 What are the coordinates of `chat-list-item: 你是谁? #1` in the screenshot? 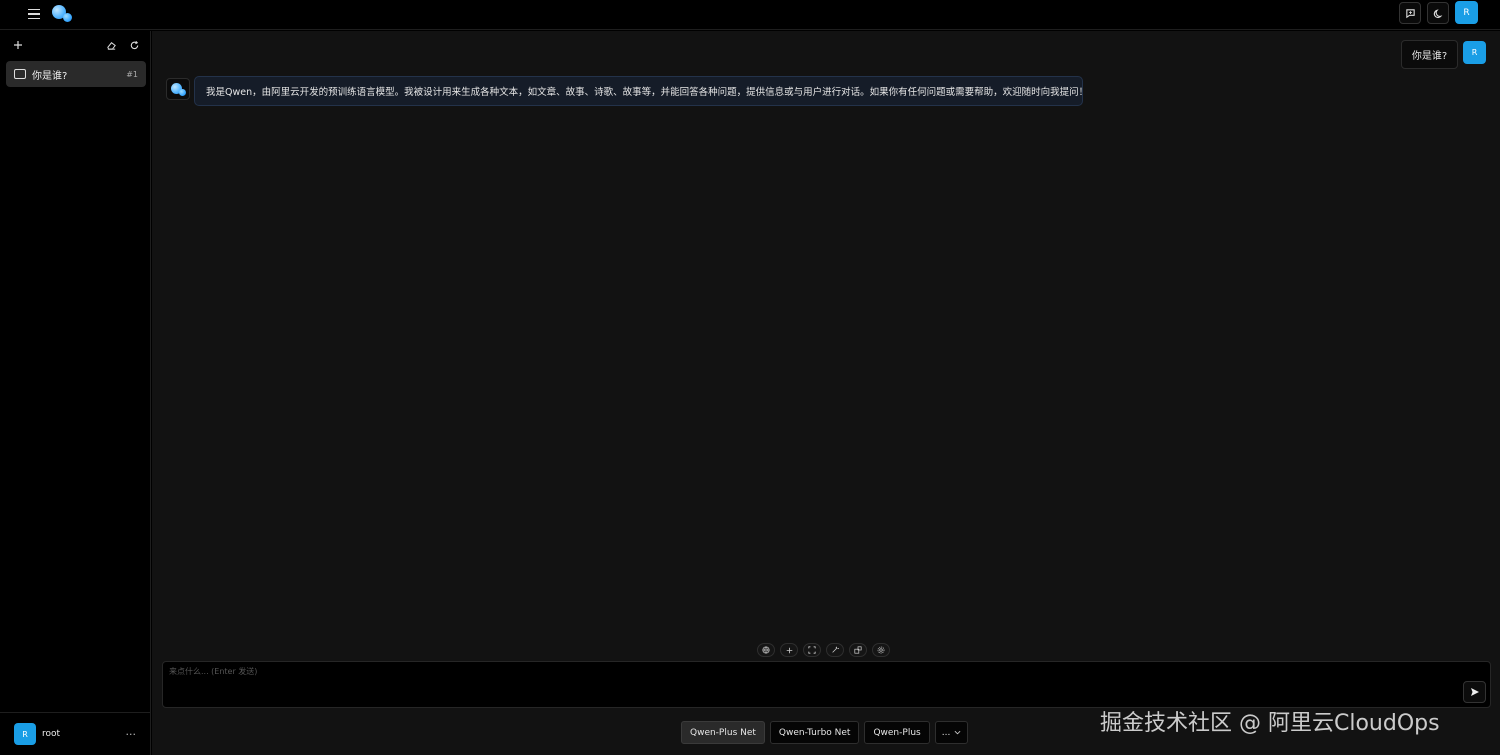 It's located at (76, 74).